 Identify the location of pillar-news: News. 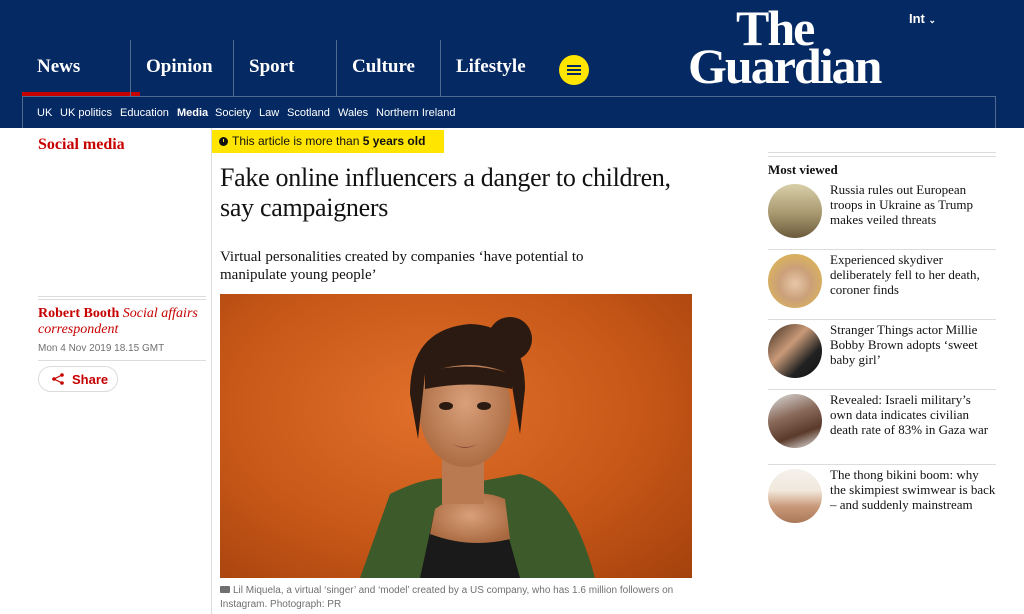
(81, 68).